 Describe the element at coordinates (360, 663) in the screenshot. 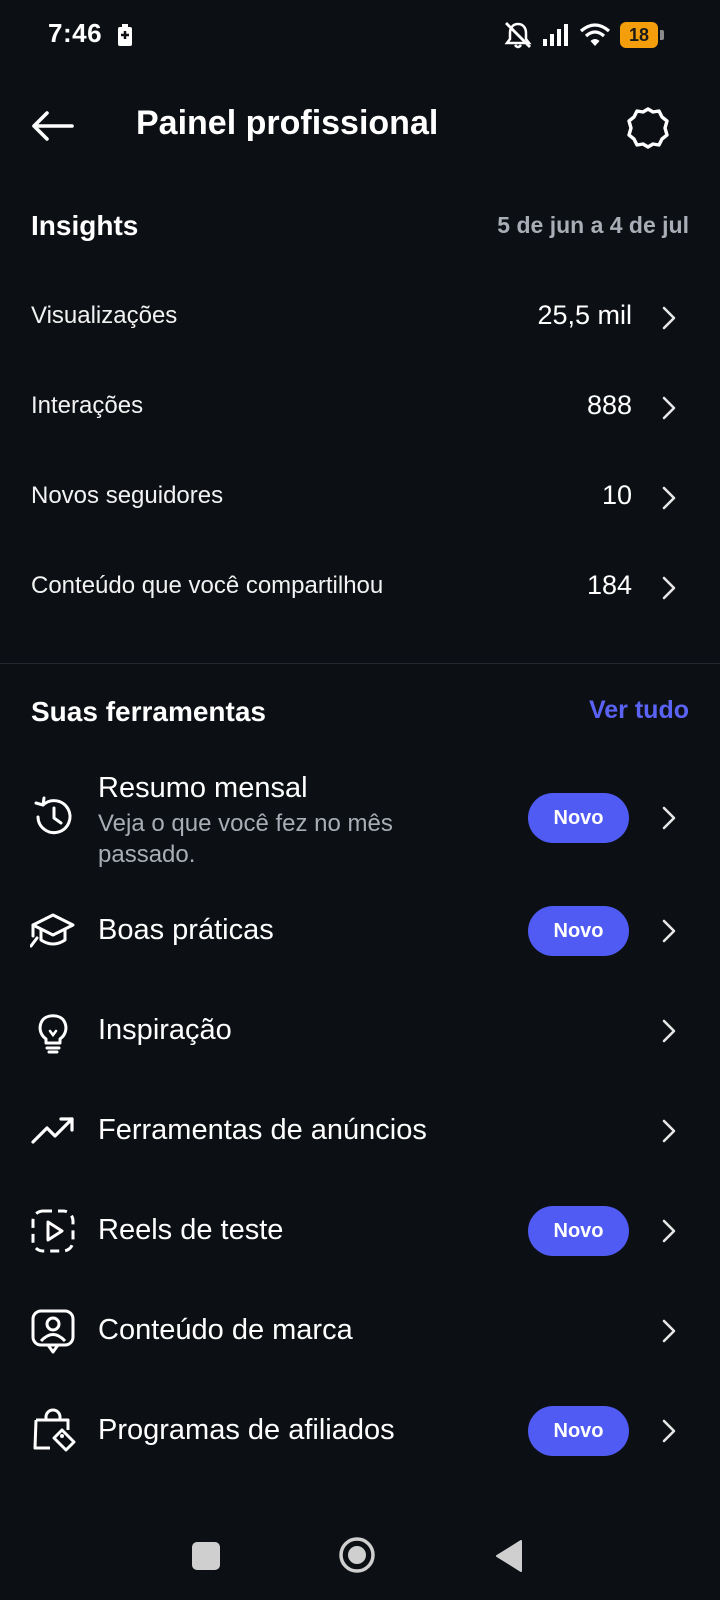

I see `section-divider` at that location.